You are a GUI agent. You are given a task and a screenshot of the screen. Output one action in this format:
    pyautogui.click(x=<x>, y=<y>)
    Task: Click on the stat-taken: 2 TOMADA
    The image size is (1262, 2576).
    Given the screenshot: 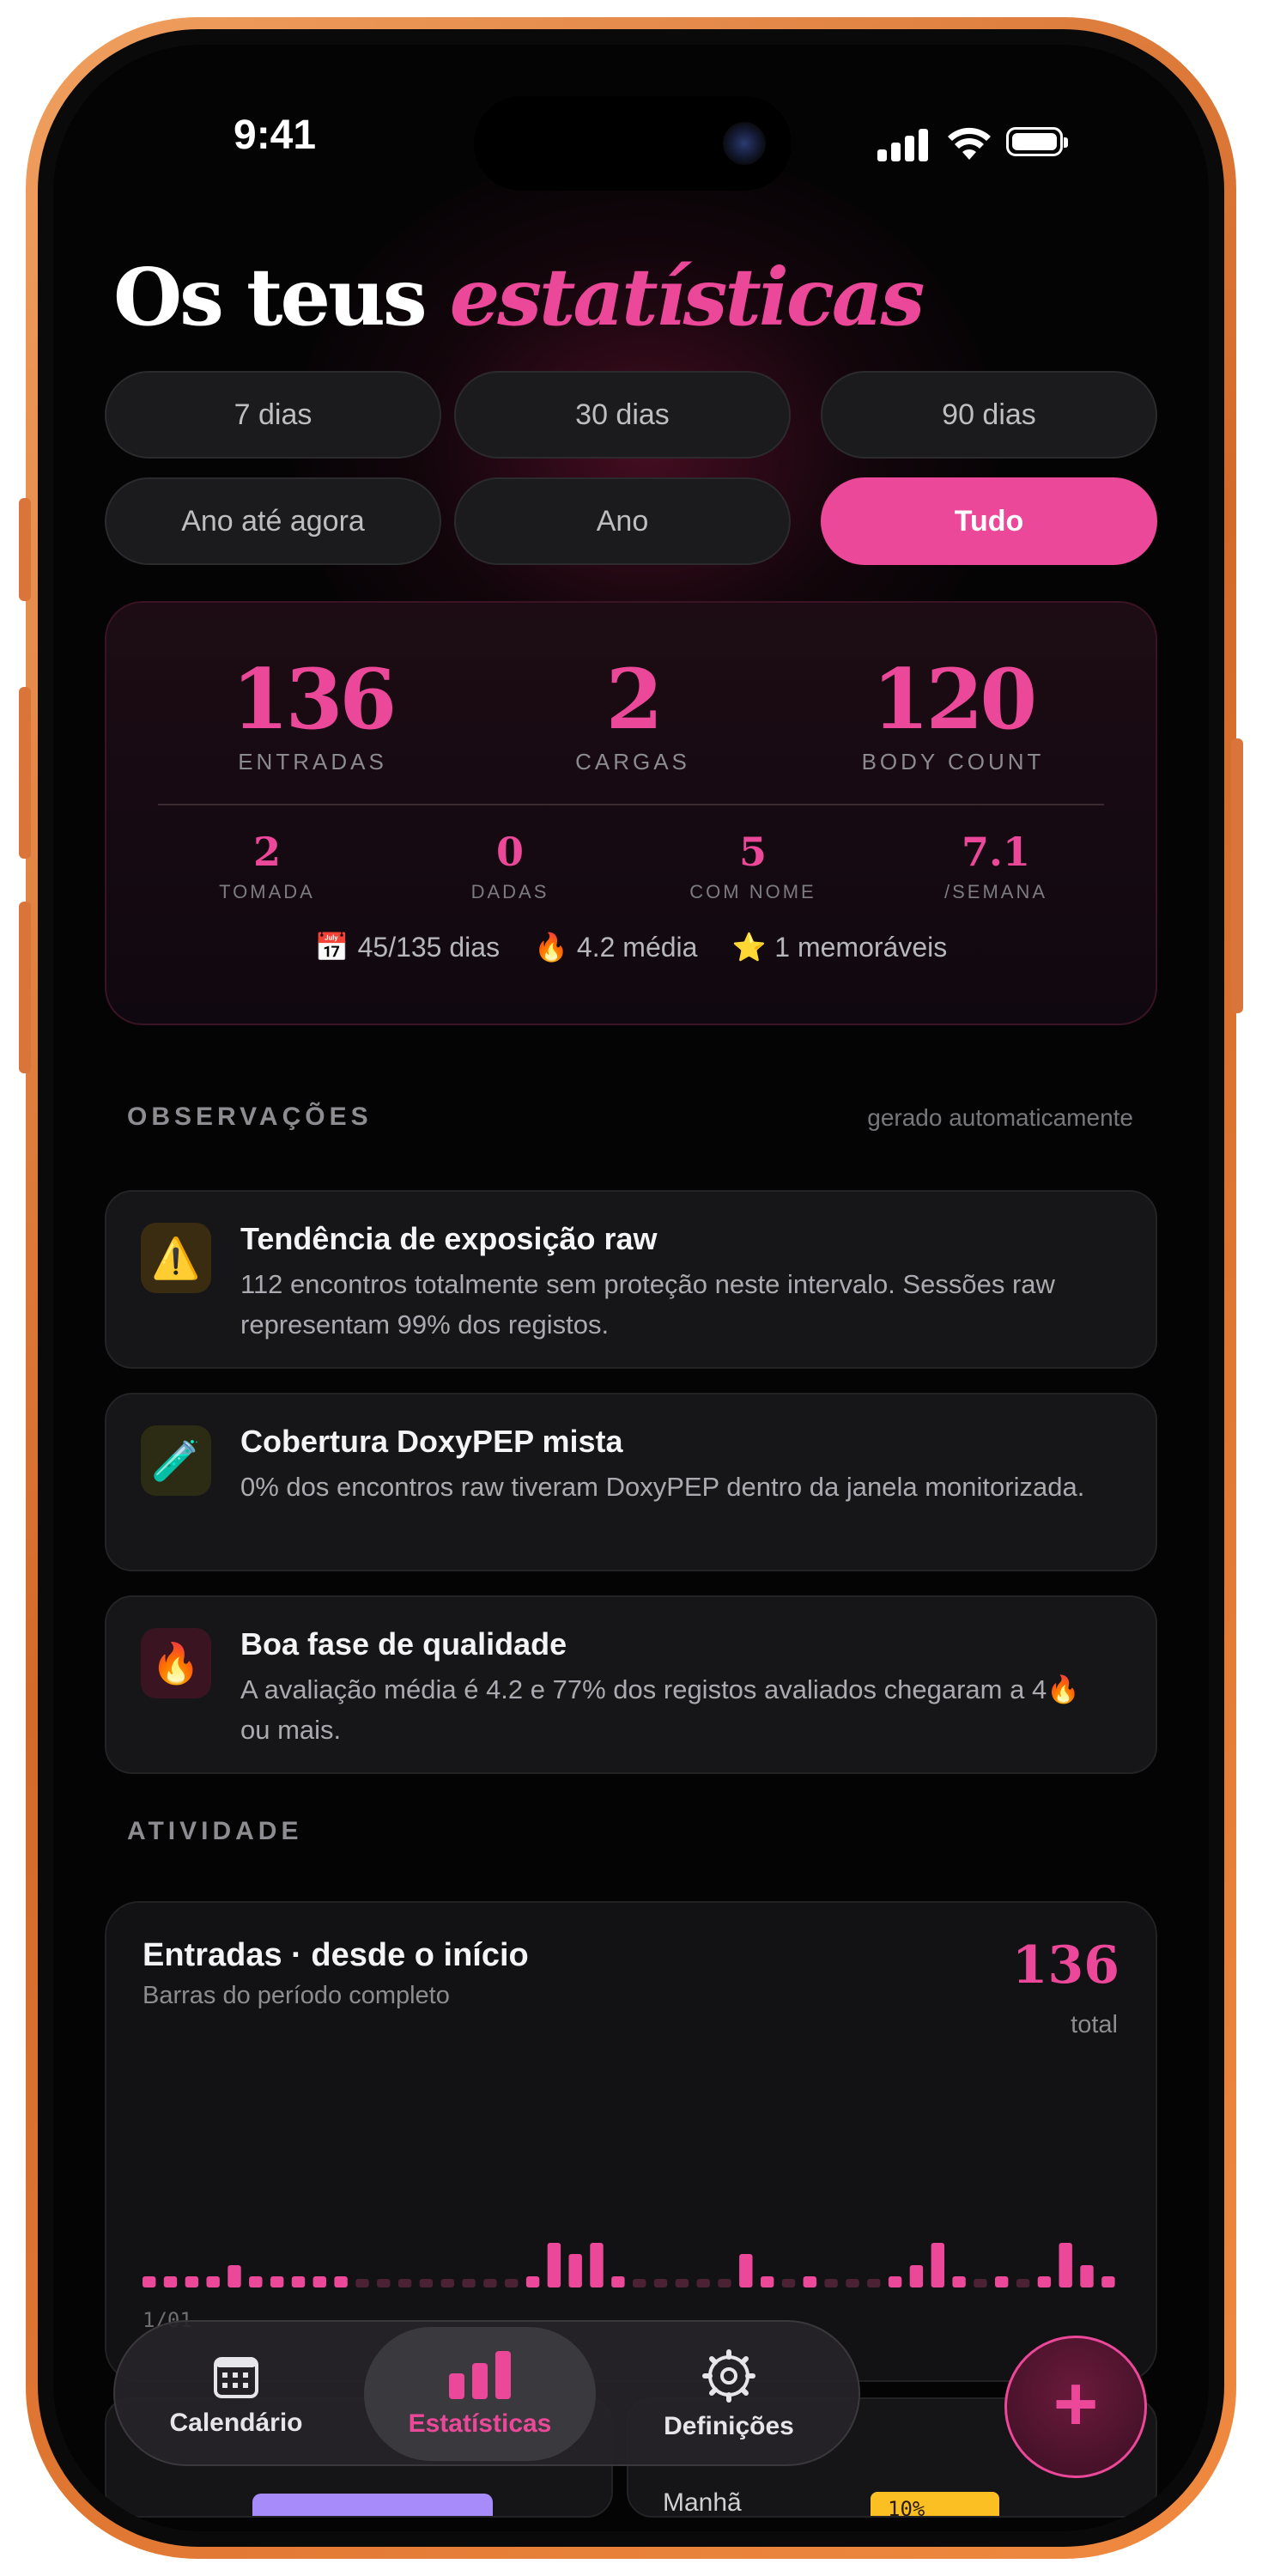 What is the action you would take?
    pyautogui.click(x=267, y=865)
    